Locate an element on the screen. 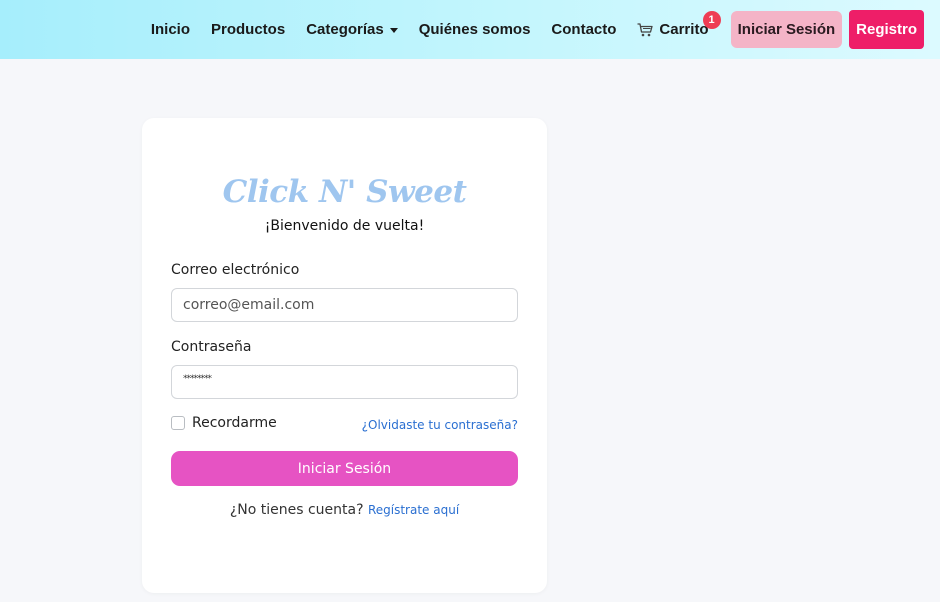 Image resolution: width=940 pixels, height=602 pixels. nav-link-label: Contacto is located at coordinates (584, 29).